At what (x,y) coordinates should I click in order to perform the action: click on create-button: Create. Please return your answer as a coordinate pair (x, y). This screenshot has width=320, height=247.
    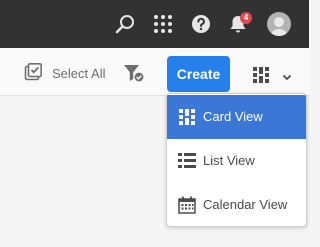
    Looking at the image, I should click on (198, 74).